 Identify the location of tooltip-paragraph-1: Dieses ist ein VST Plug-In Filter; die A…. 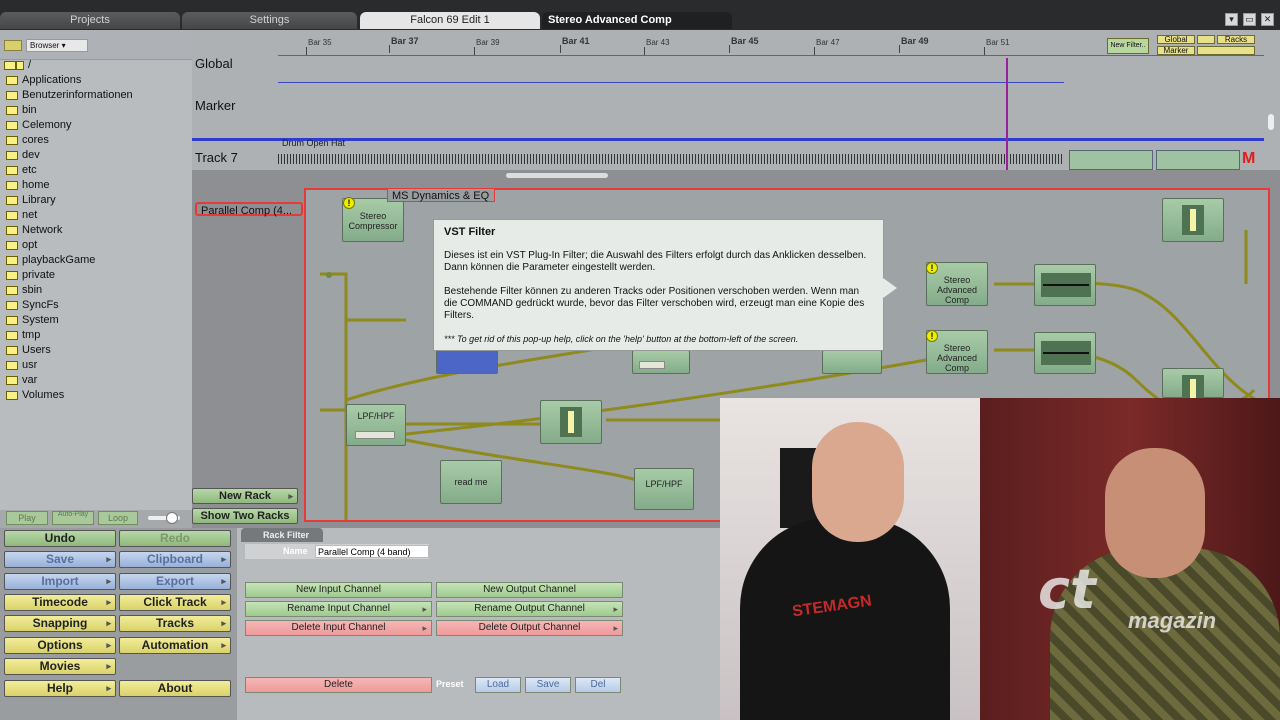
(655, 261).